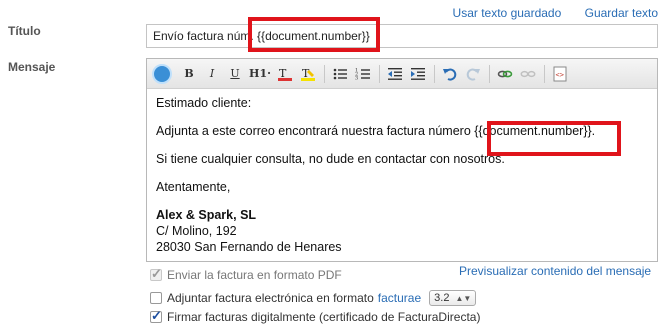 This screenshot has height=332, width=670. I want to click on numbered-list-icon: 123, so click(363, 74).